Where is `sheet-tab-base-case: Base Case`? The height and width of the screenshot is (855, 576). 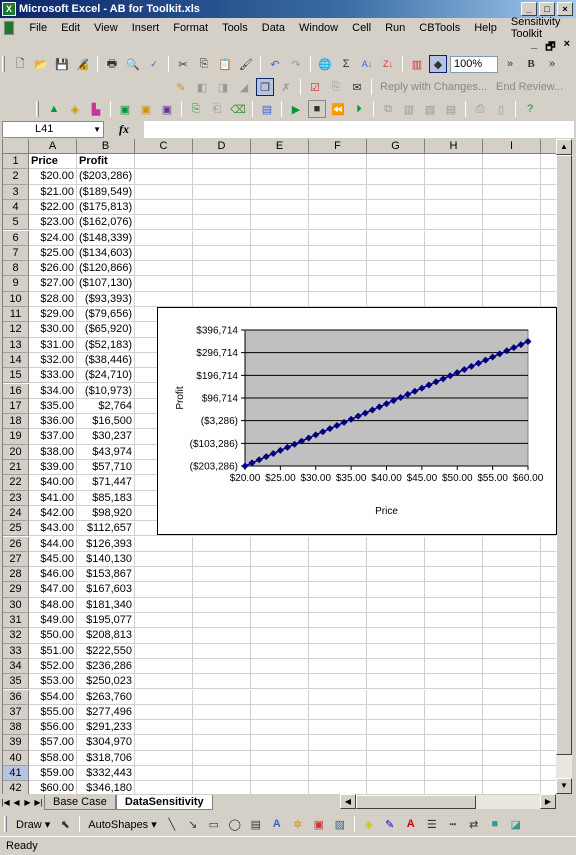
sheet-tab-base-case: Base Case is located at coordinates (80, 802).